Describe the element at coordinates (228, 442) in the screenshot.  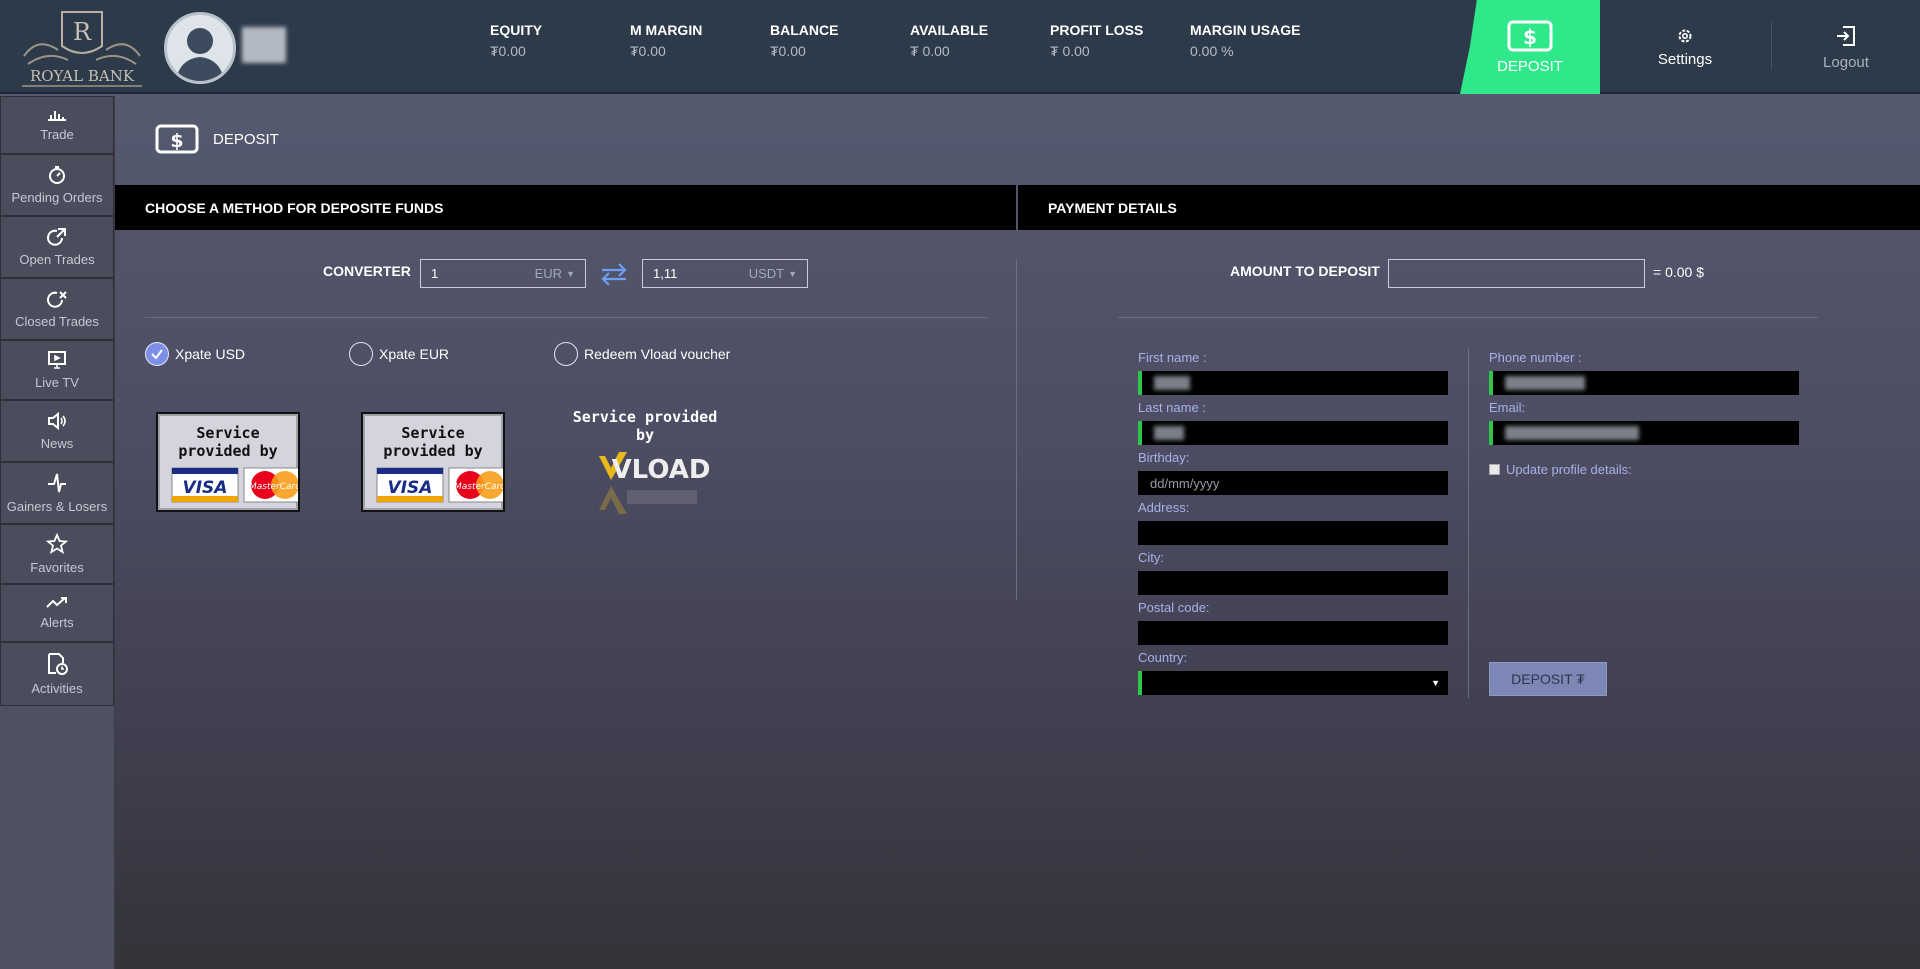
I see `service-provided-text: Service provided by` at that location.